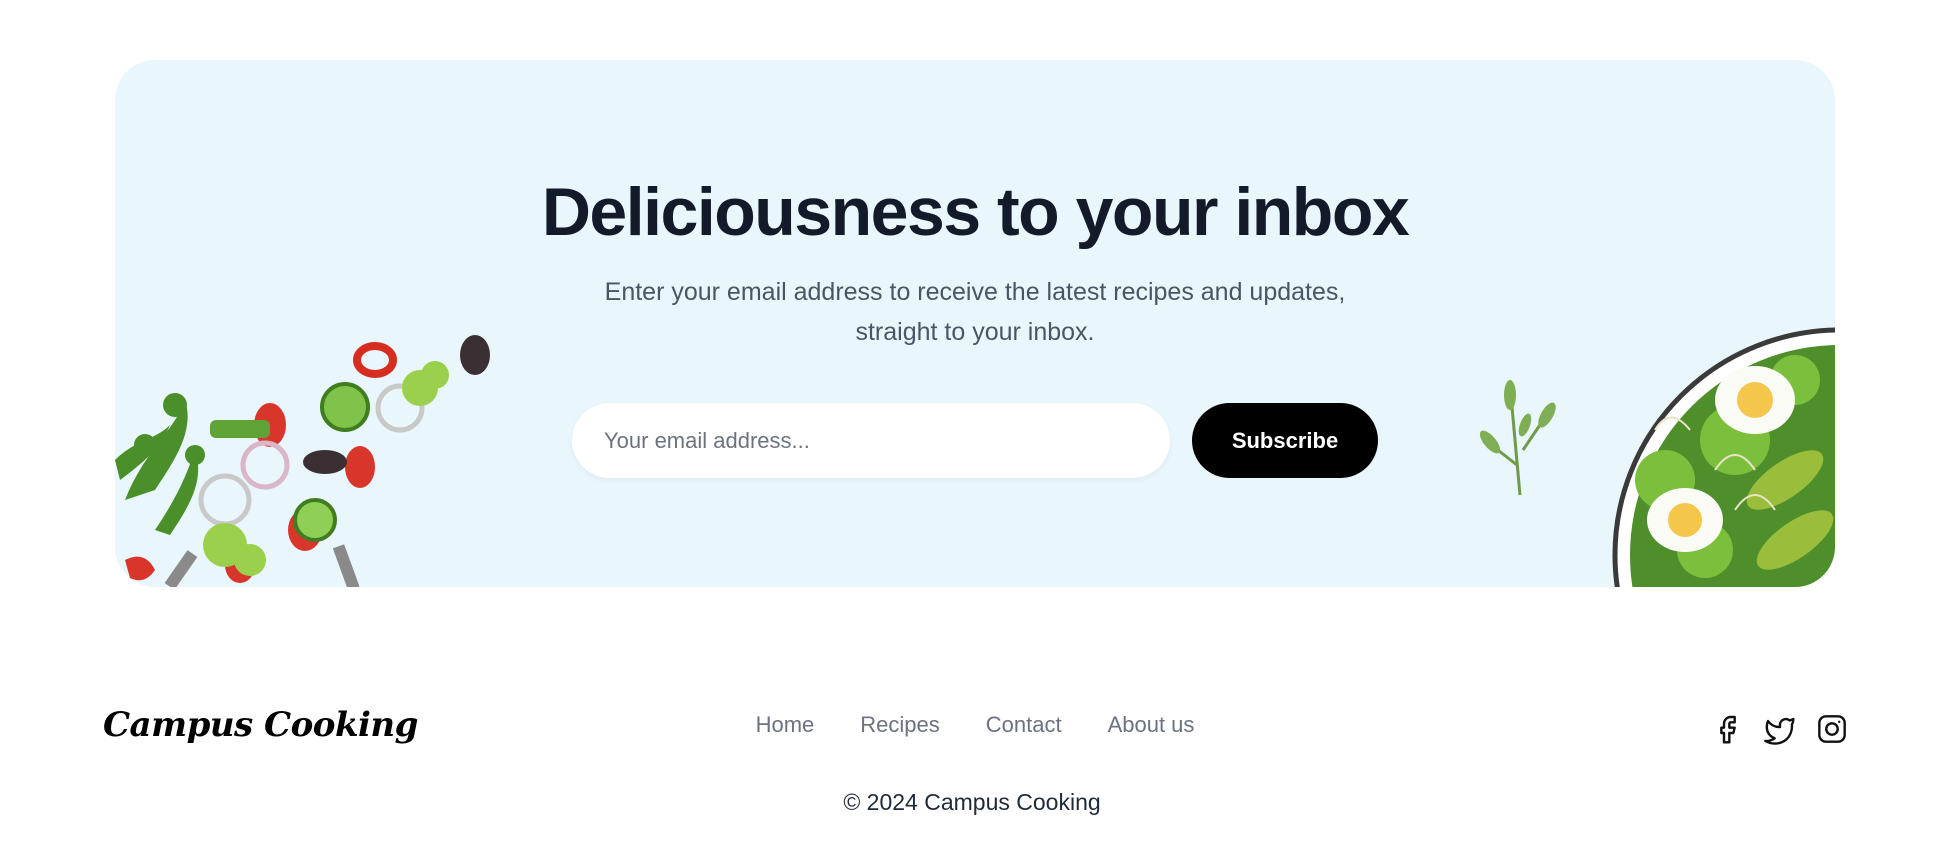  Describe the element at coordinates (160, 464) in the screenshot. I see `parsley-leaves` at that location.